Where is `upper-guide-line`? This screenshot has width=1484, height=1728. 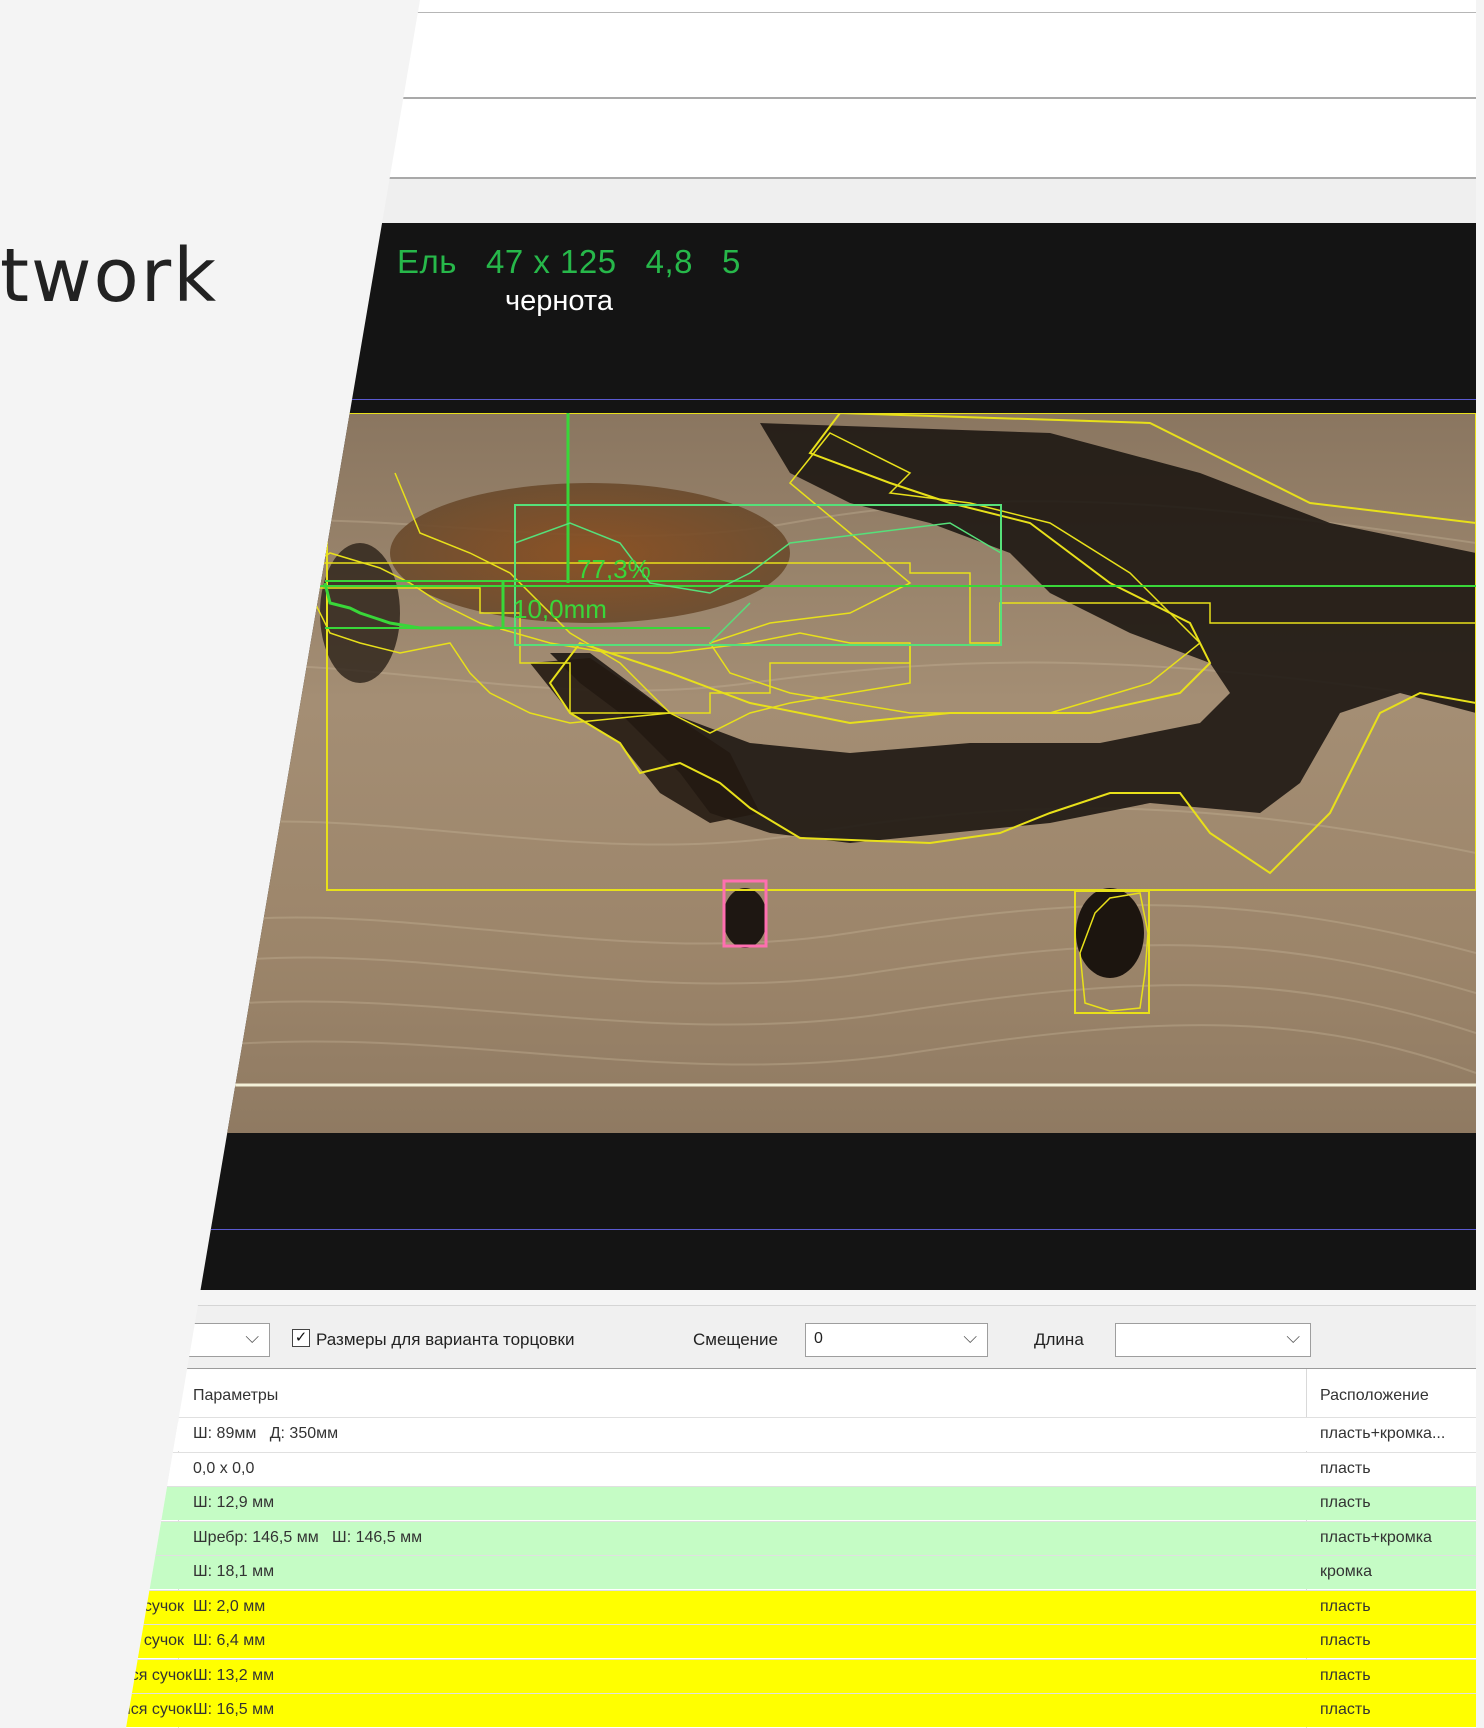
upper-guide-line is located at coordinates (801, 399).